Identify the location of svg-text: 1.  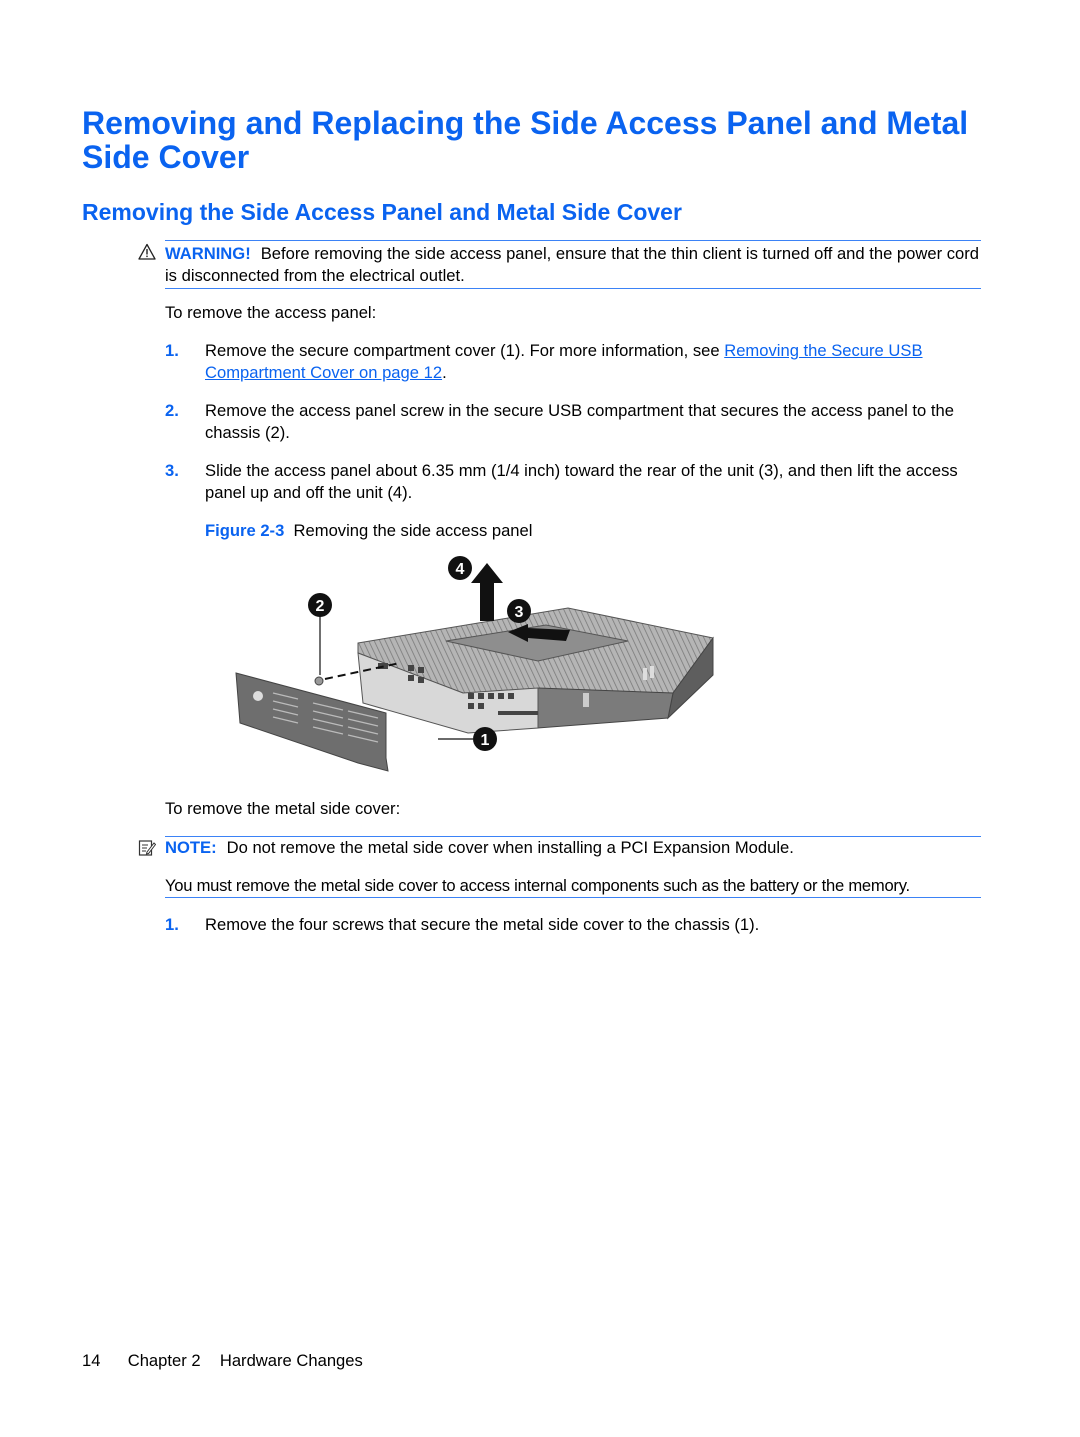
(485, 740).